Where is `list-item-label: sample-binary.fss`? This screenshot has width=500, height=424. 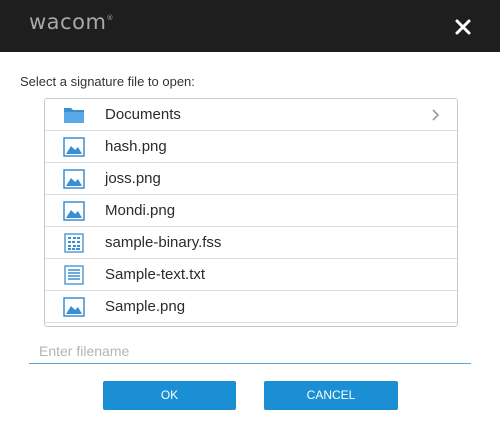
list-item-label: sample-binary.fss is located at coordinates (163, 242).